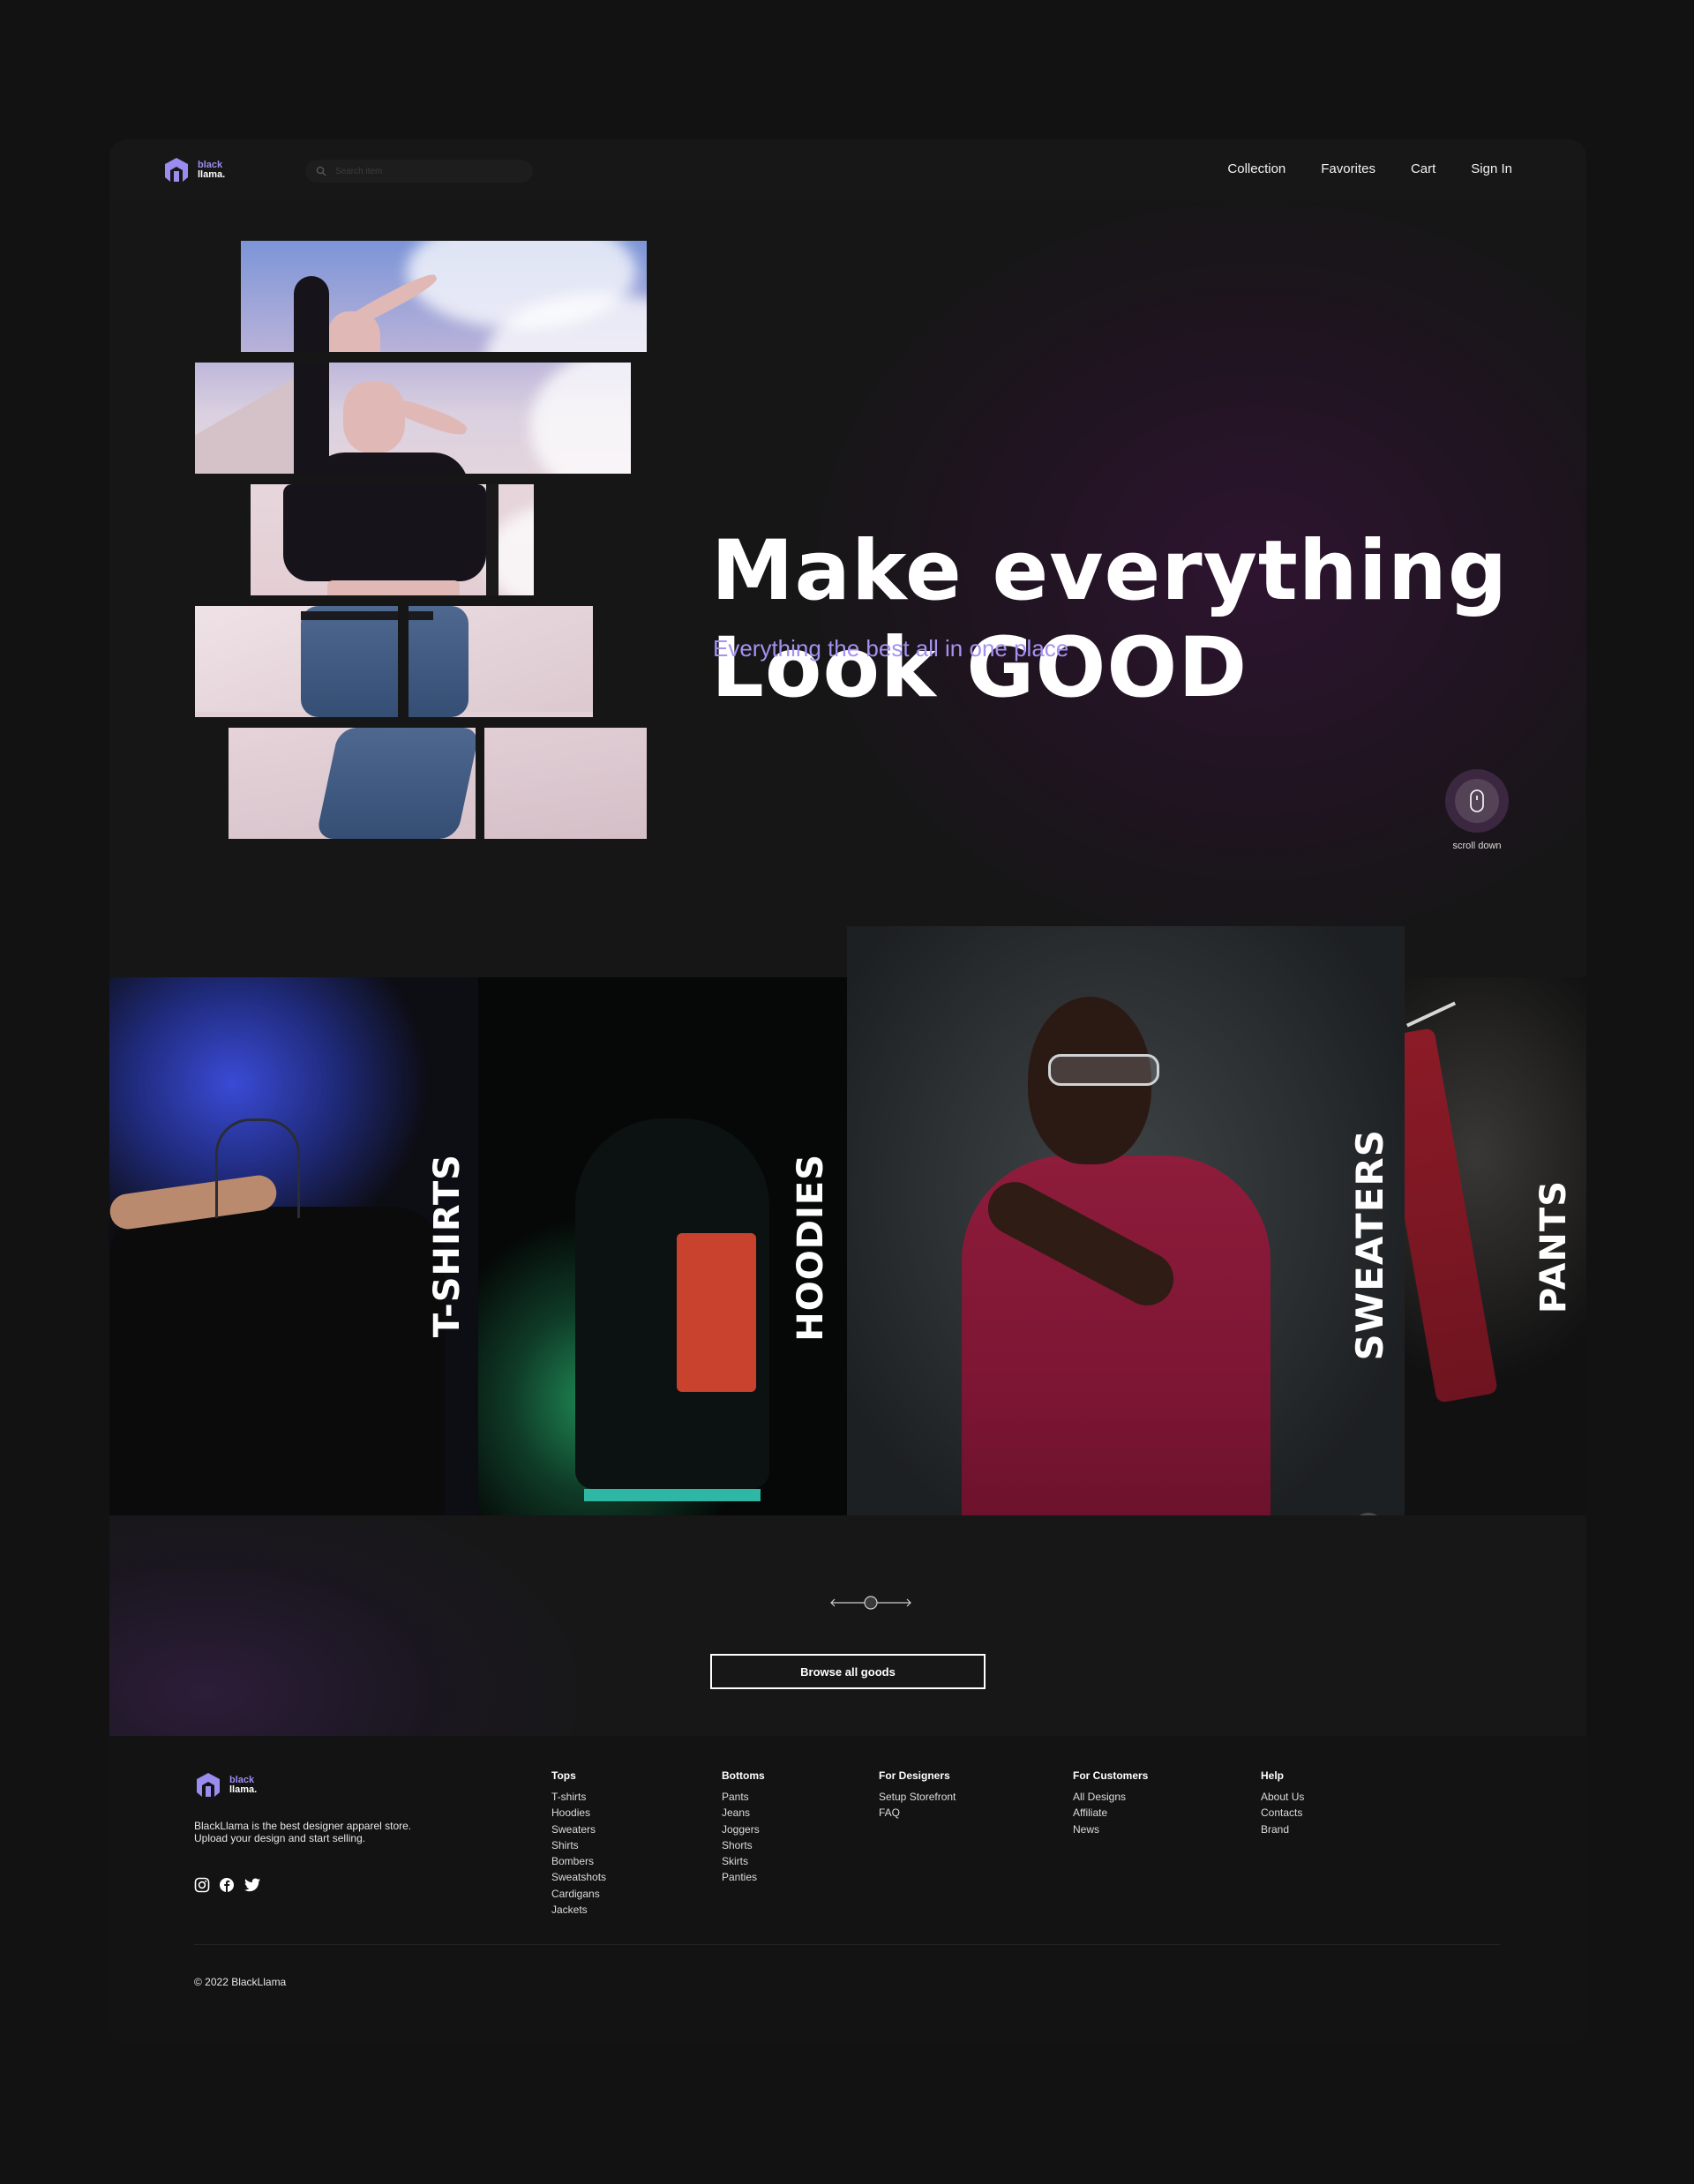 Image resolution: width=1694 pixels, height=2184 pixels. I want to click on mouse-icon, so click(1477, 800).